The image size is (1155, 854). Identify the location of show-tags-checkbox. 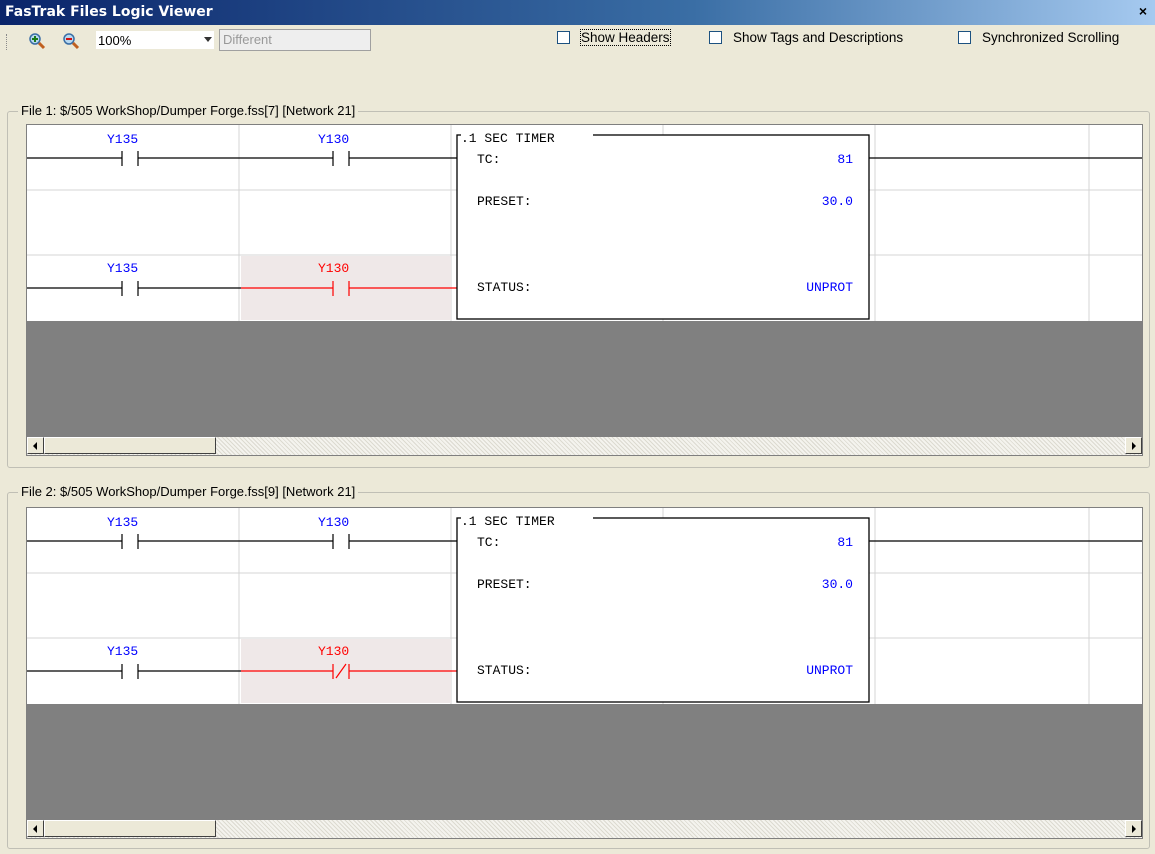
(715, 37).